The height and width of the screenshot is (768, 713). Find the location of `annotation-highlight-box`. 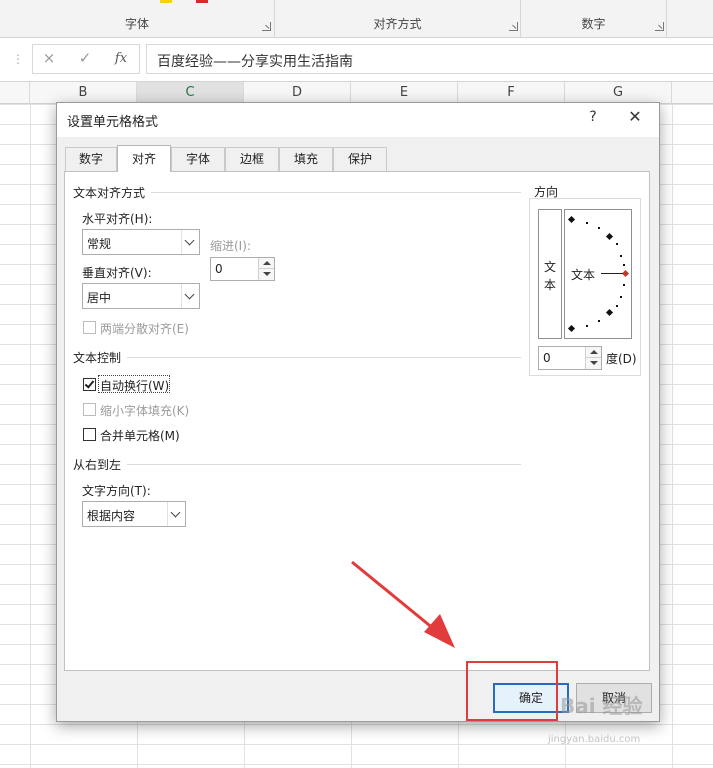

annotation-highlight-box is located at coordinates (512, 691).